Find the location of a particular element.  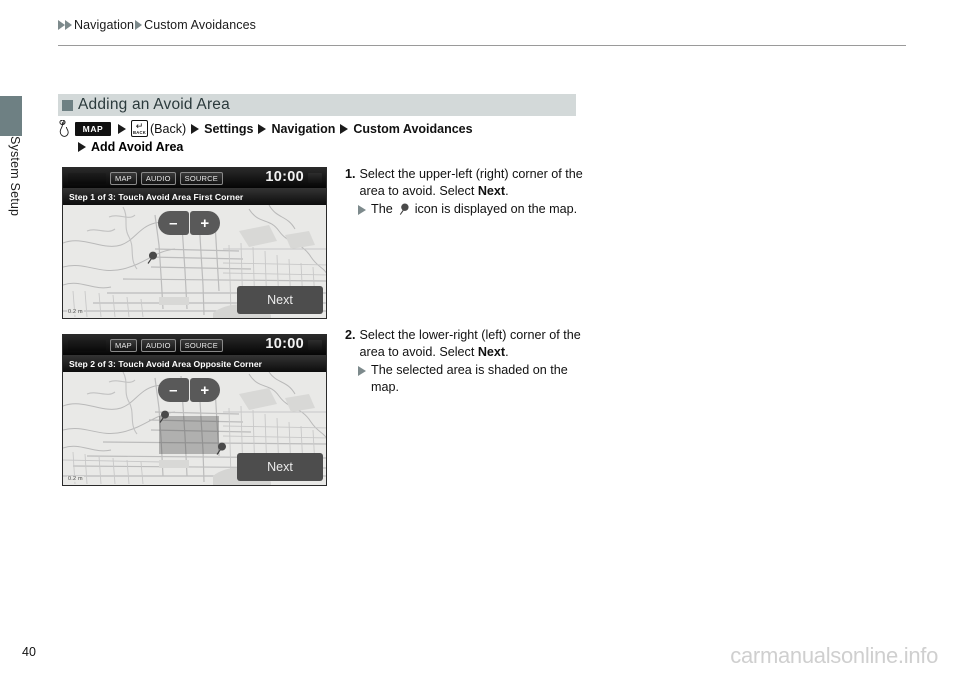

section-heading: Adding an Avoid Area is located at coordinates (317, 105).